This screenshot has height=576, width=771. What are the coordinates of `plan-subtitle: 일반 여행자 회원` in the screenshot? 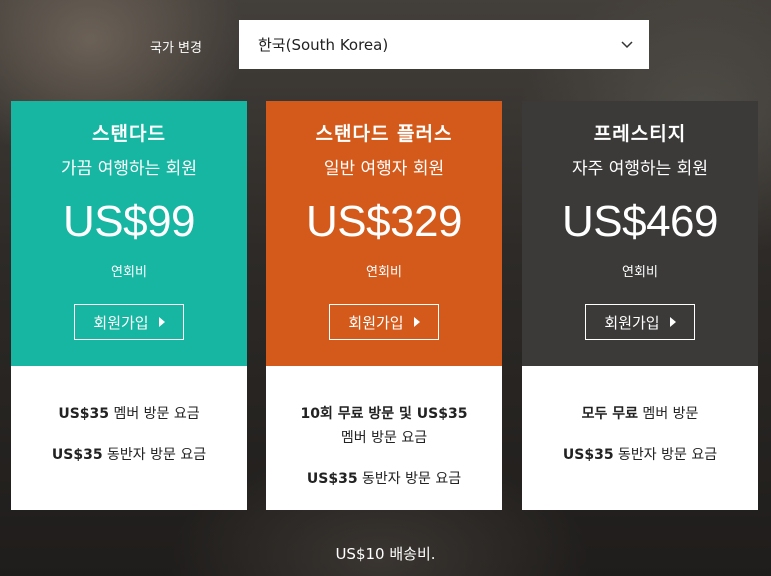 It's located at (384, 169).